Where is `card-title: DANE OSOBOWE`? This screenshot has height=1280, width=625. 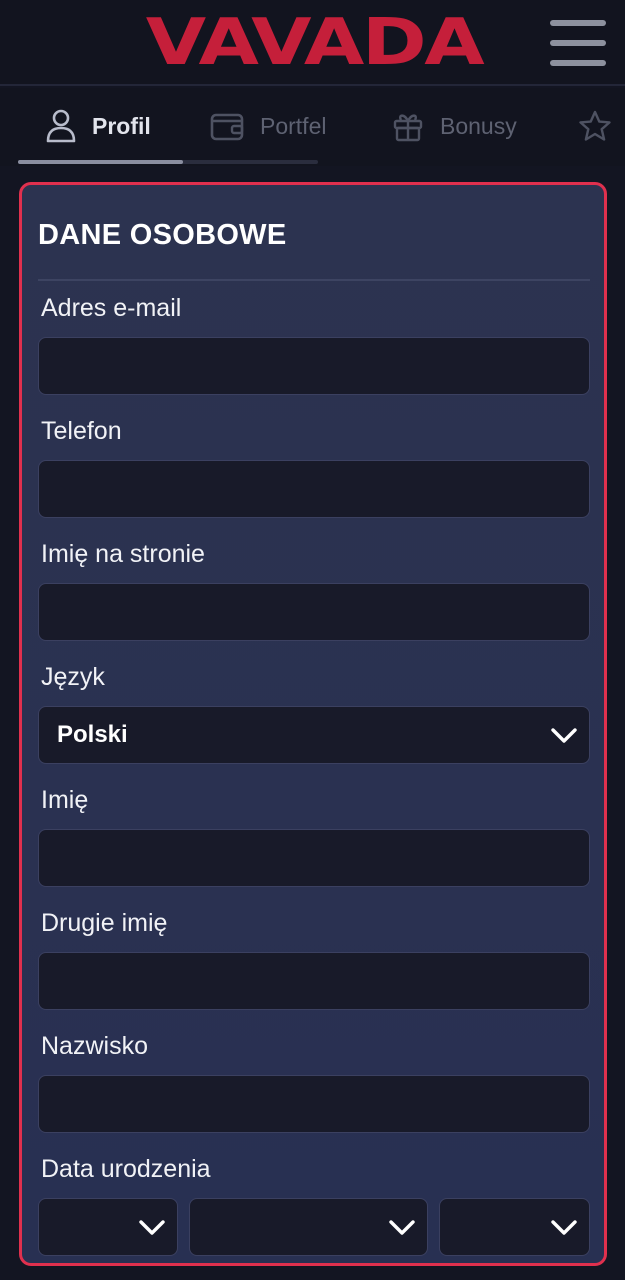 card-title: DANE OSOBOWE is located at coordinates (162, 235).